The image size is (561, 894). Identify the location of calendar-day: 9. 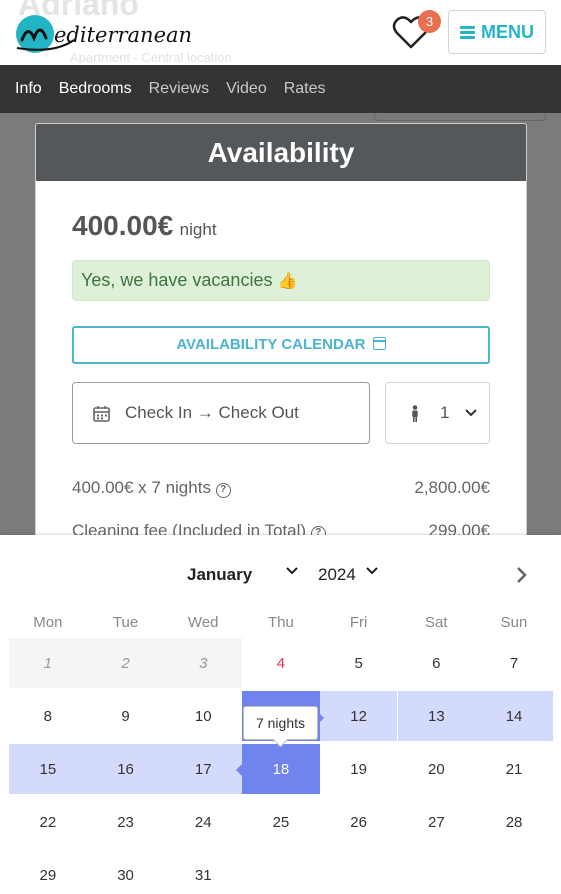
(126, 716).